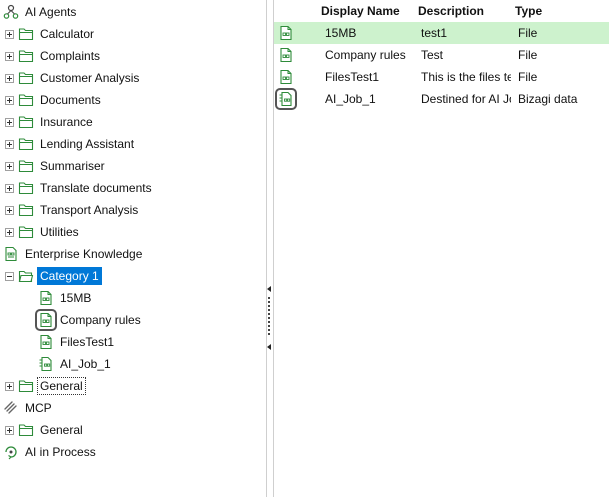 The image size is (609, 497). Describe the element at coordinates (11, 408) in the screenshot. I see `mcp-icon` at that location.